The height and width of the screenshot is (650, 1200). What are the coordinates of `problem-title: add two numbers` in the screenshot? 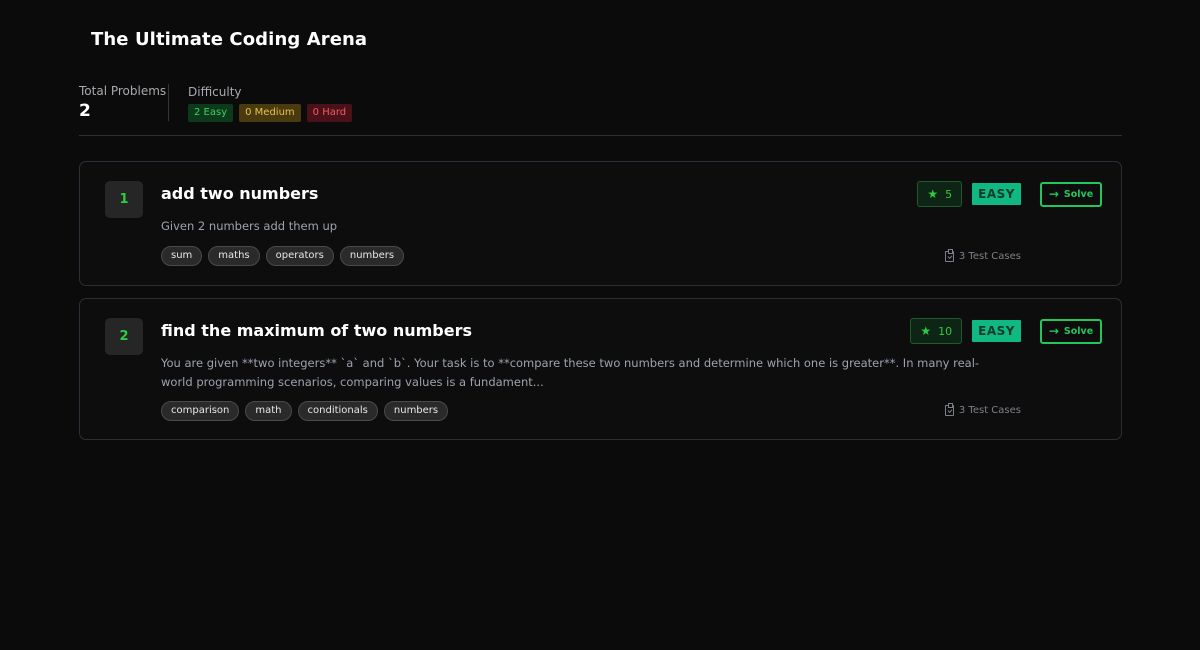 It's located at (239, 193).